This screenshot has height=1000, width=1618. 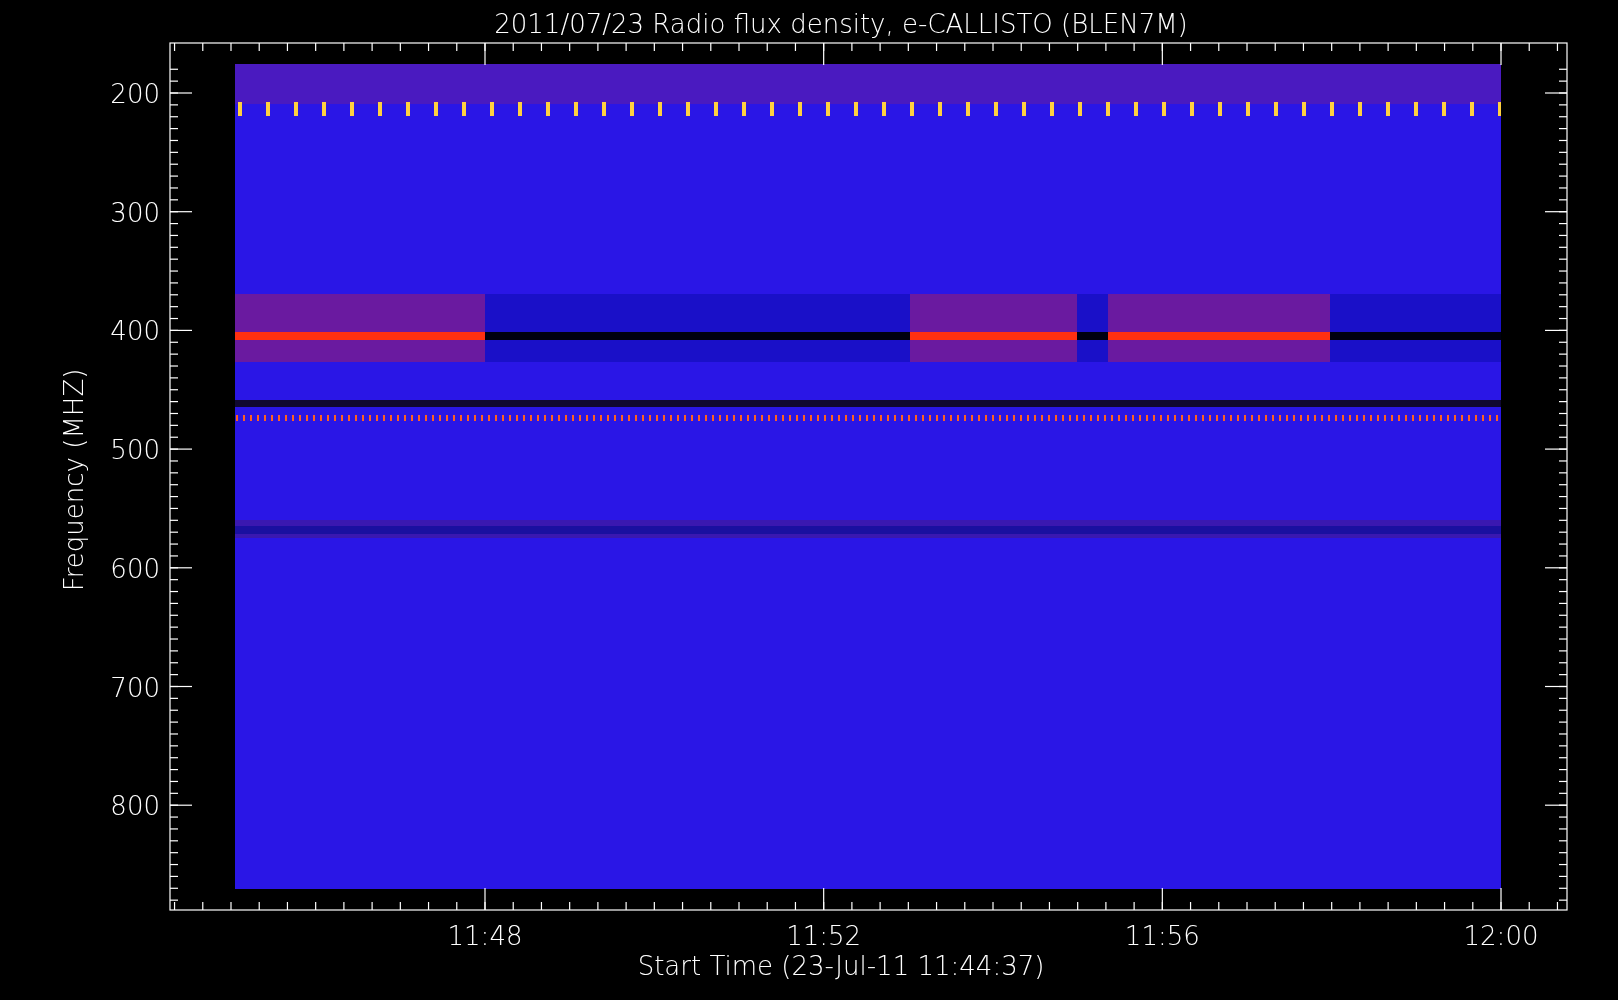 I want to click on tick-label: 200, so click(x=135, y=94).